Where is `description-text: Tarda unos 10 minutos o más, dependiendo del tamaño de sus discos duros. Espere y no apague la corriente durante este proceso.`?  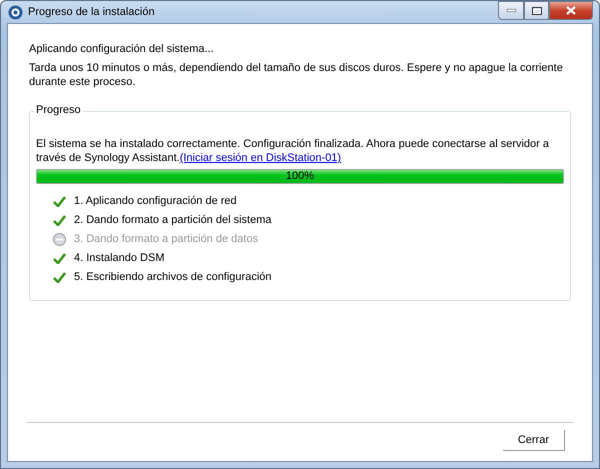 description-text: Tarda unos 10 minutos o más, dependiendo del tamaño de sus discos duros. Espere y no apague la corriente durante este proceso. is located at coordinates (296, 75).